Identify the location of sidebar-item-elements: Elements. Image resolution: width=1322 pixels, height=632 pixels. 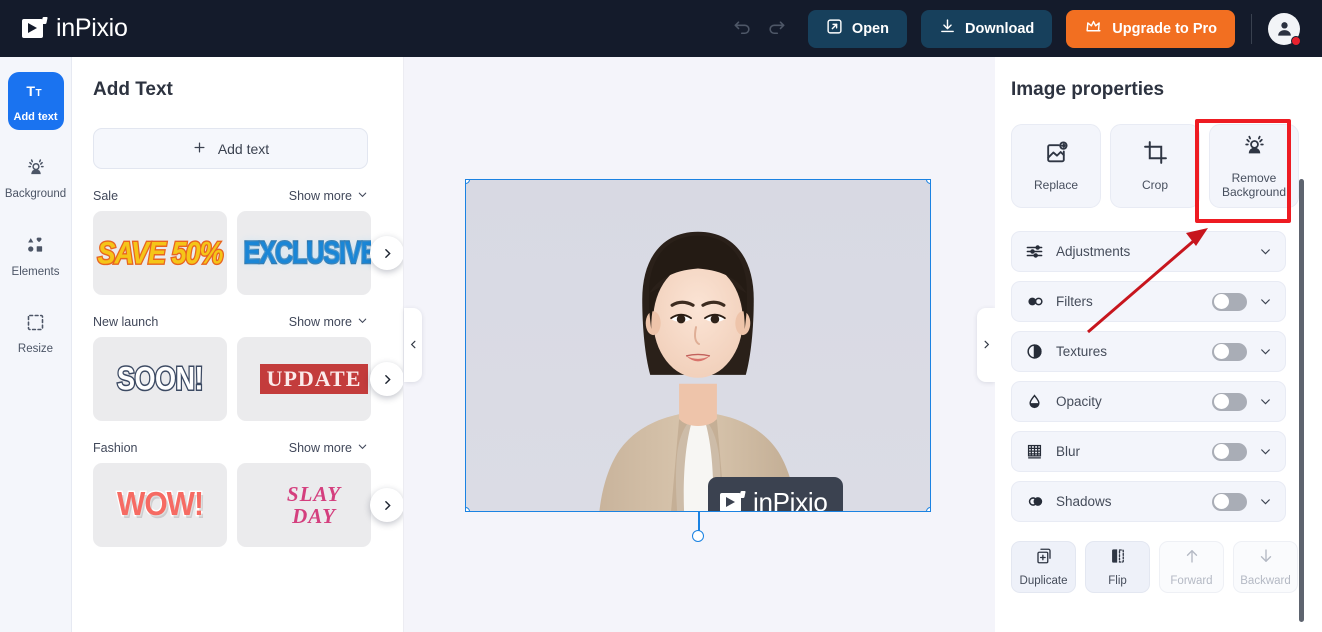
(36, 256).